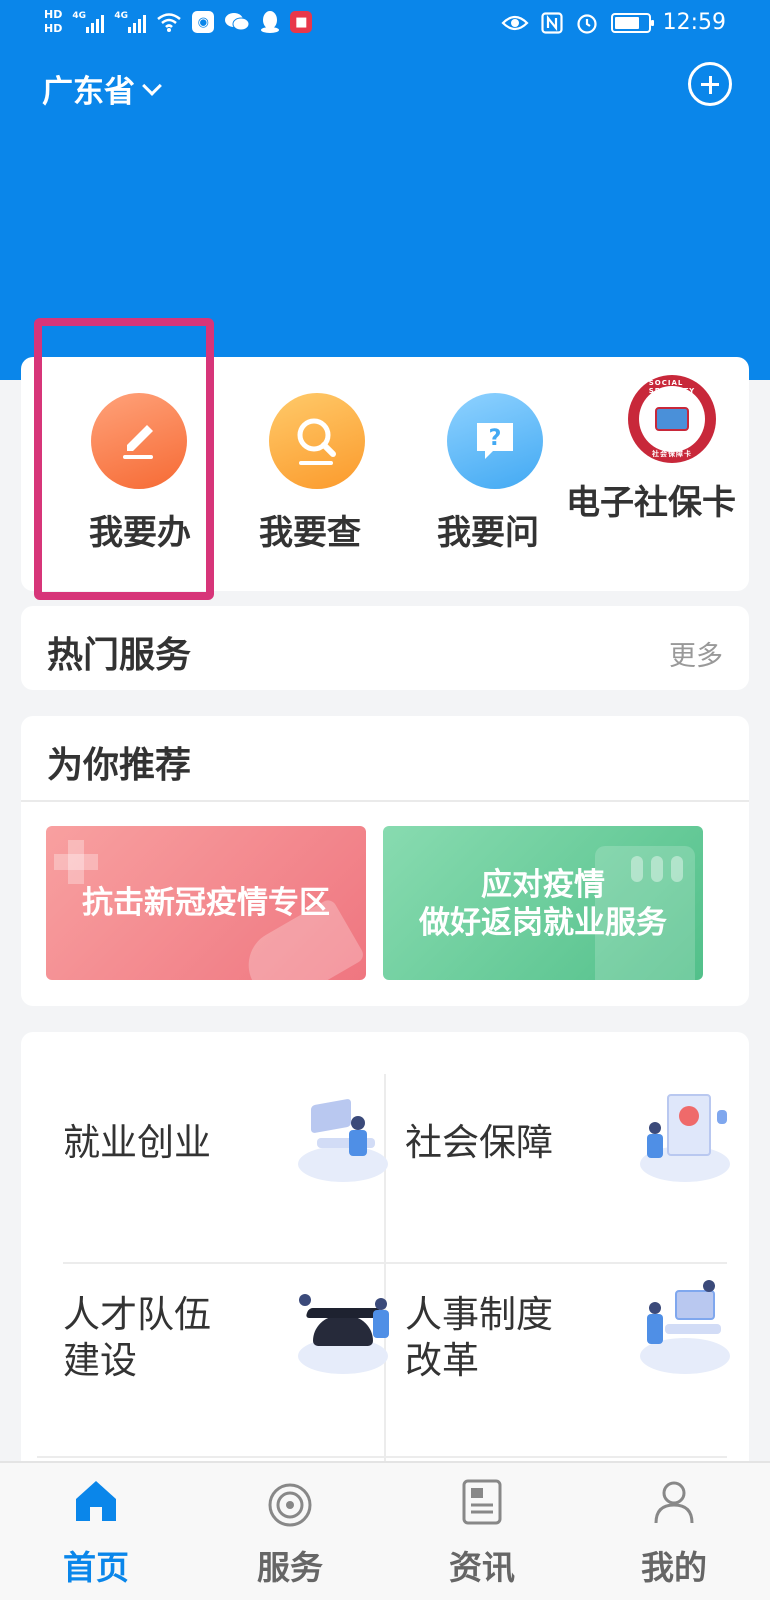 Image resolution: width=770 pixels, height=1600 pixels. What do you see at coordinates (317, 441) in the screenshot?
I see `search-icon` at bounding box center [317, 441].